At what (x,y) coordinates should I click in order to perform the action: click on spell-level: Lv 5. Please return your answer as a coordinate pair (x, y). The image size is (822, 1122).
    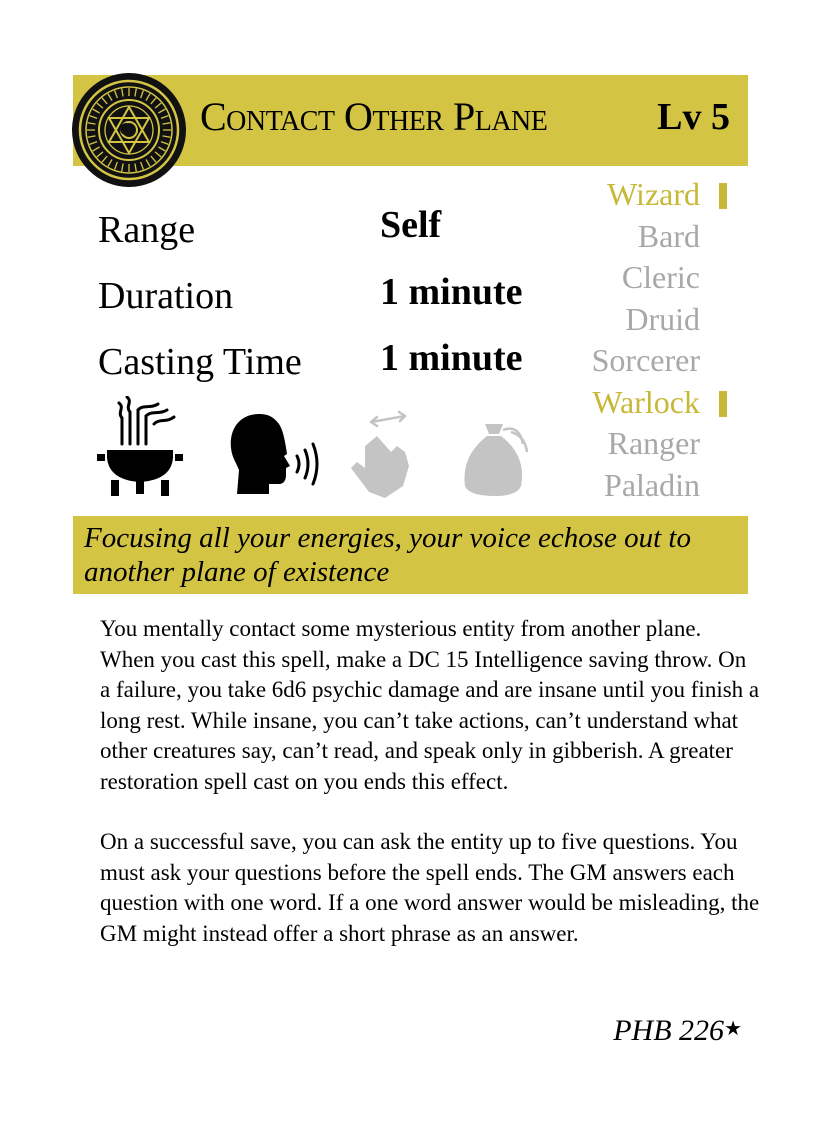
    Looking at the image, I should click on (693, 117).